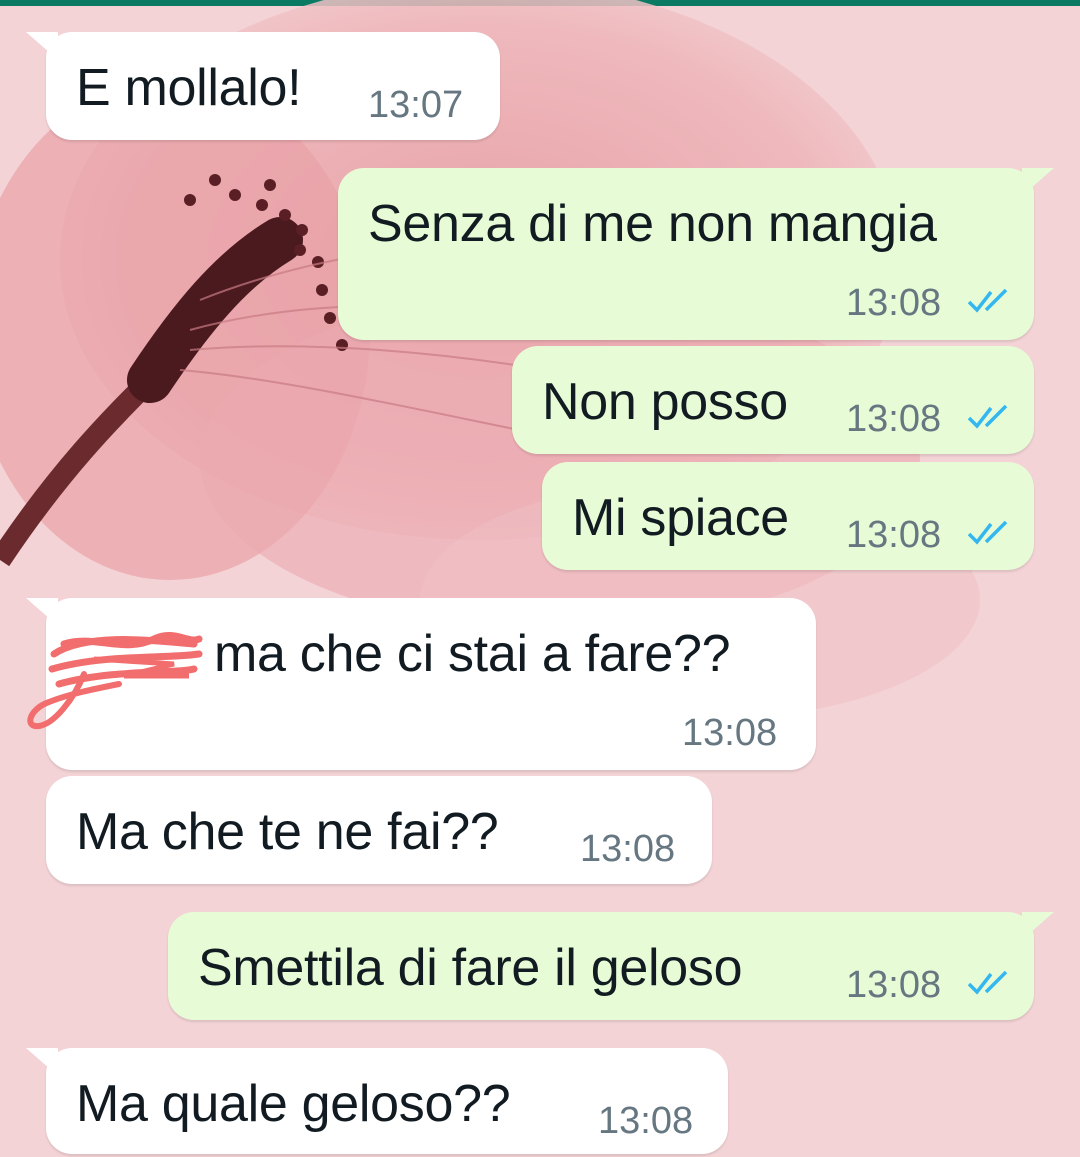 The height and width of the screenshot is (1157, 1080). What do you see at coordinates (472, 654) in the screenshot?
I see `message-text: ma che ci stai a fare??` at bounding box center [472, 654].